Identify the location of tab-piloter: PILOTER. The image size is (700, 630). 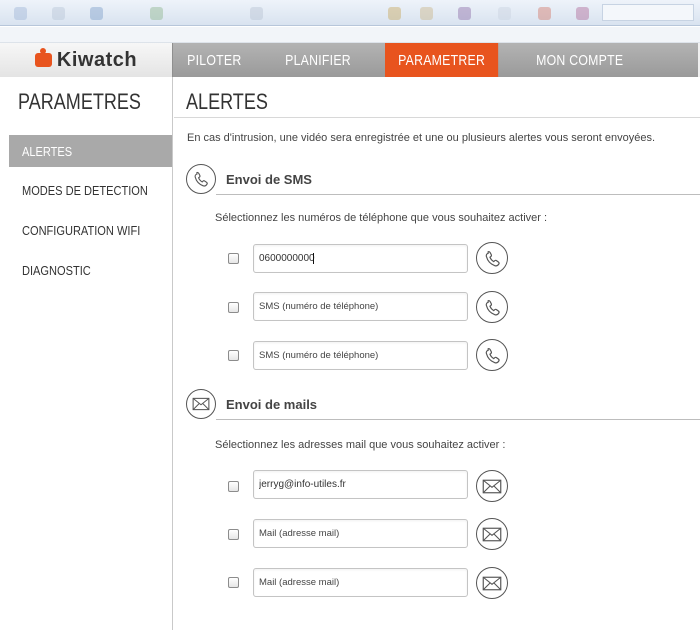
(214, 60).